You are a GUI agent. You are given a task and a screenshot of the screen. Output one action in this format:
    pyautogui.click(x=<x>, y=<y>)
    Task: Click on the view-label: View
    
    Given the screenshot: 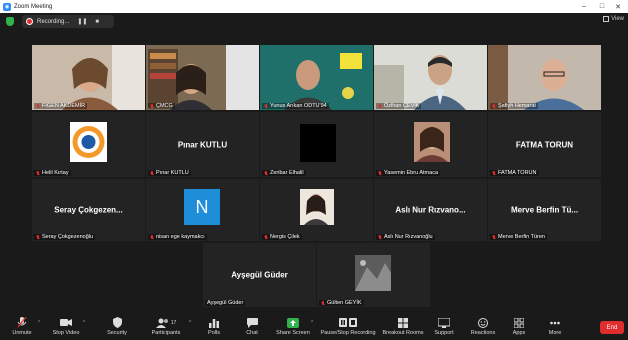 What is the action you would take?
    pyautogui.click(x=617, y=19)
    